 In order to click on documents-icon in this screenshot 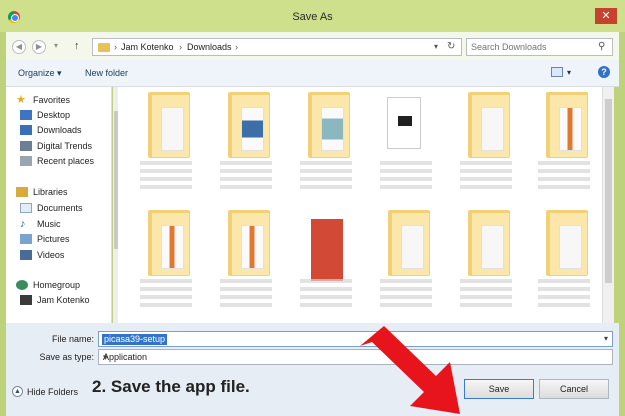, I will do `click(26, 208)`.